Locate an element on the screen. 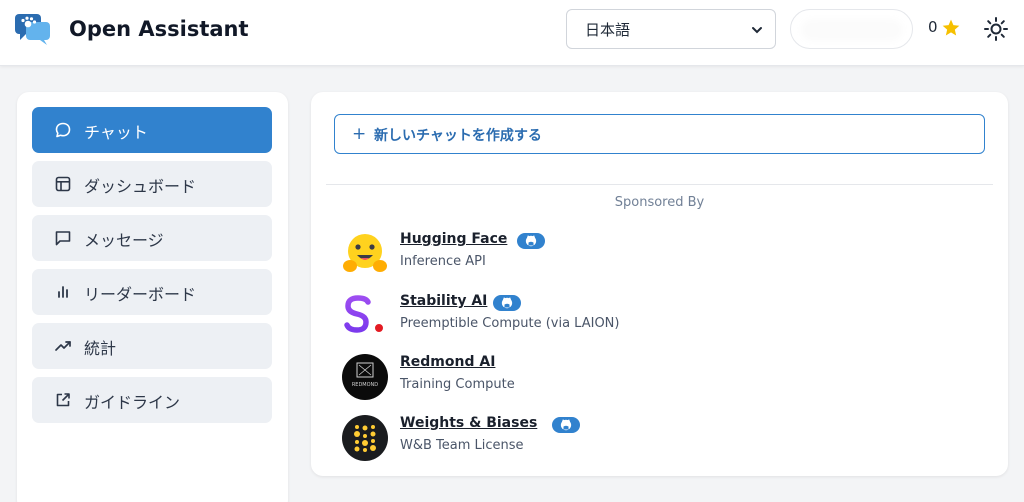 This screenshot has width=1024, height=502. trending-up-icon is located at coordinates (63, 346).